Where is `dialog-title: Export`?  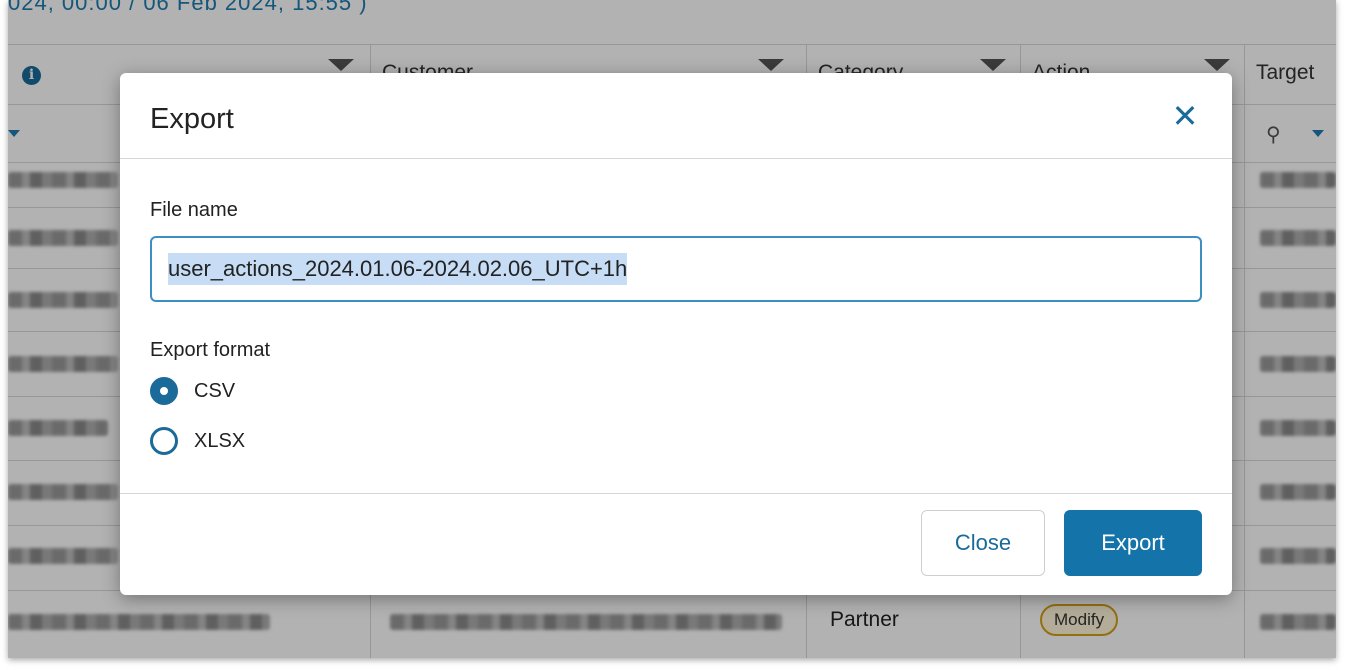 dialog-title: Export is located at coordinates (192, 119).